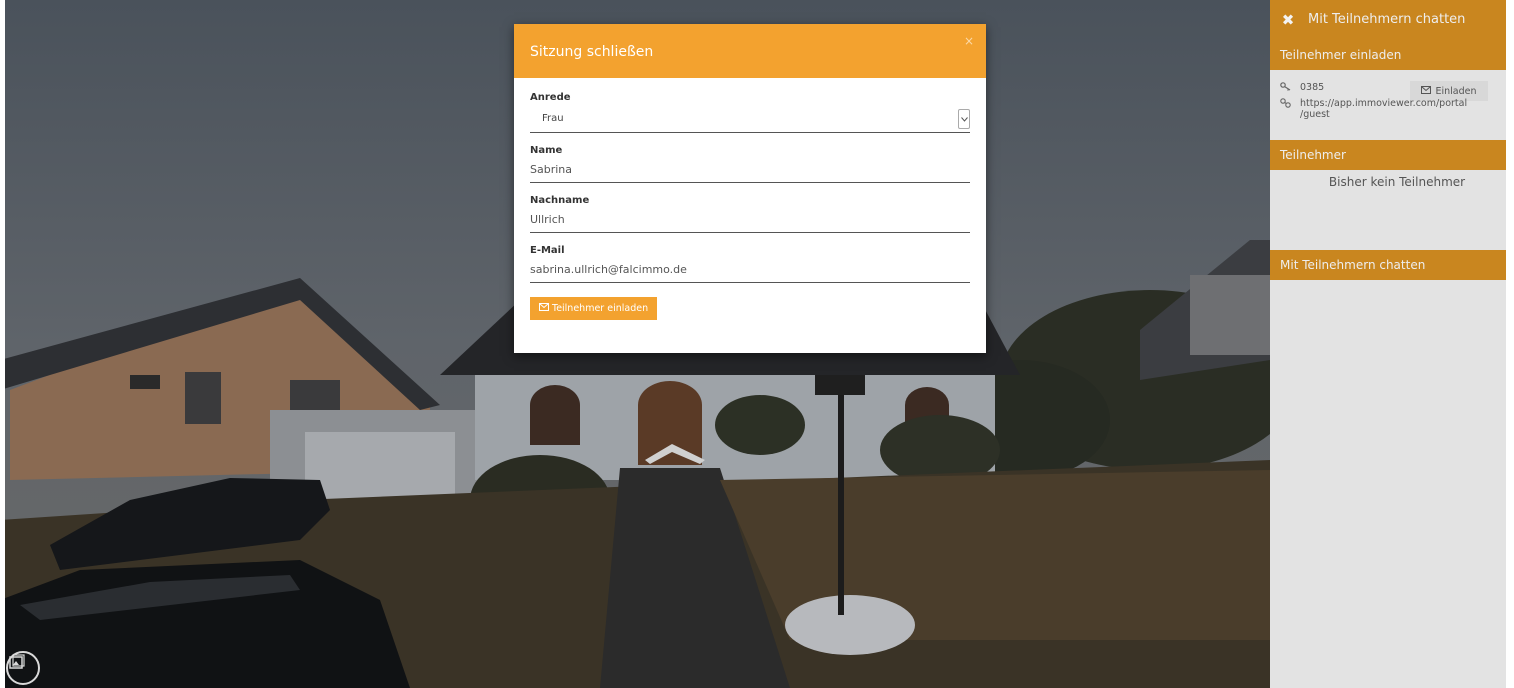 This screenshot has width=1514, height=688. Describe the element at coordinates (1288, 20) in the screenshot. I see `sidebar-close-icon: ✖` at that location.